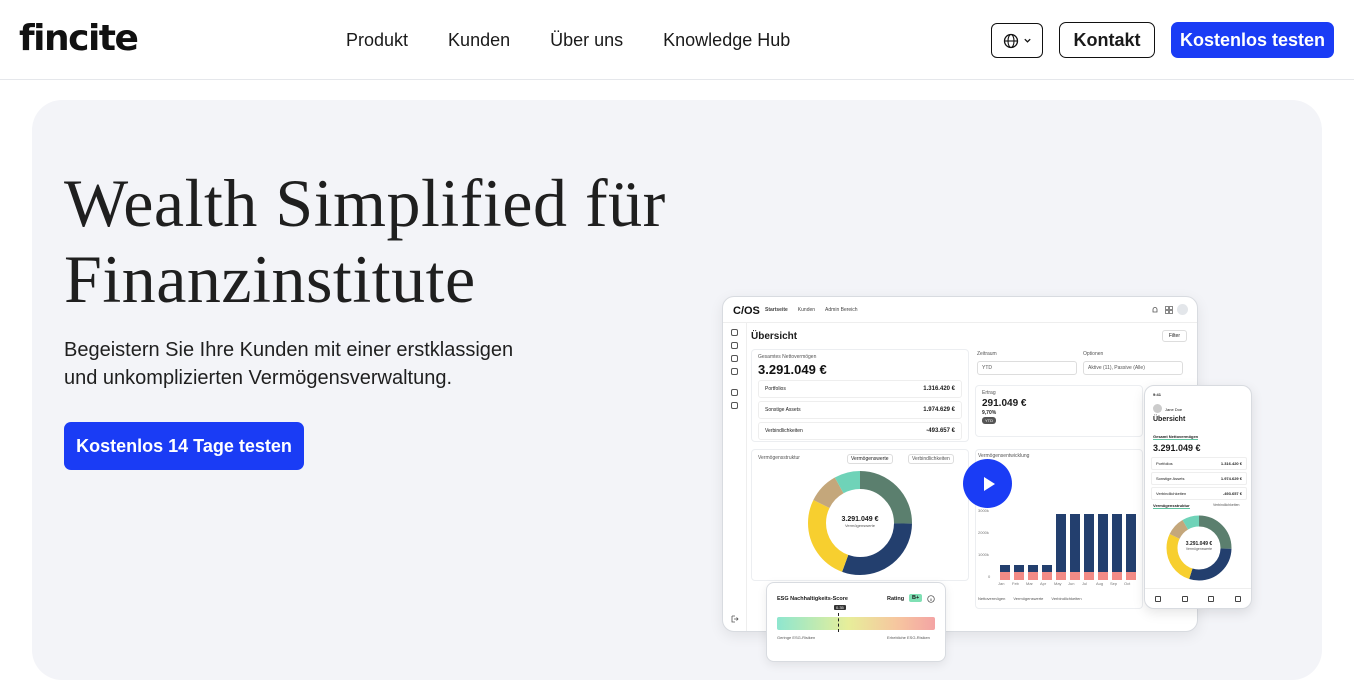 This screenshot has height=680, width=1366. I want to click on month-label: Sep, so click(1114, 583).